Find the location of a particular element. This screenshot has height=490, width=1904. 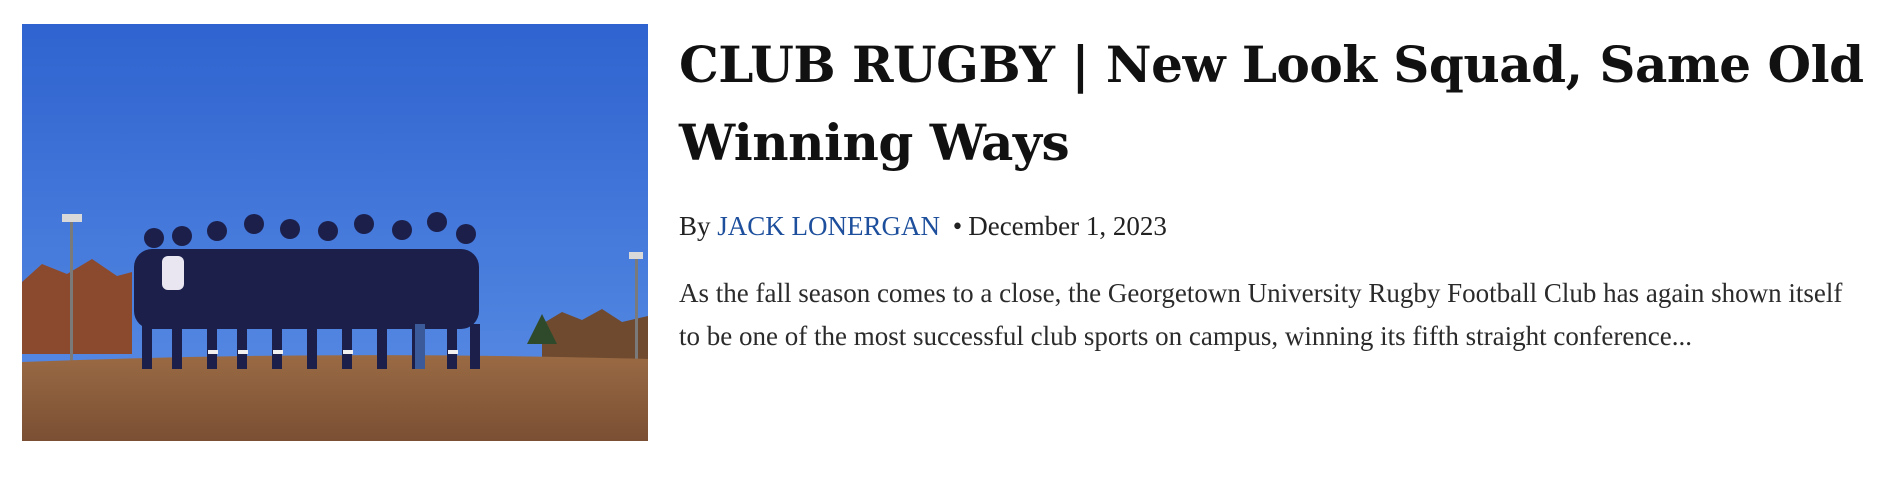

article-byline: By JACK LONERGAN • December 1, 2023 is located at coordinates (1274, 226).